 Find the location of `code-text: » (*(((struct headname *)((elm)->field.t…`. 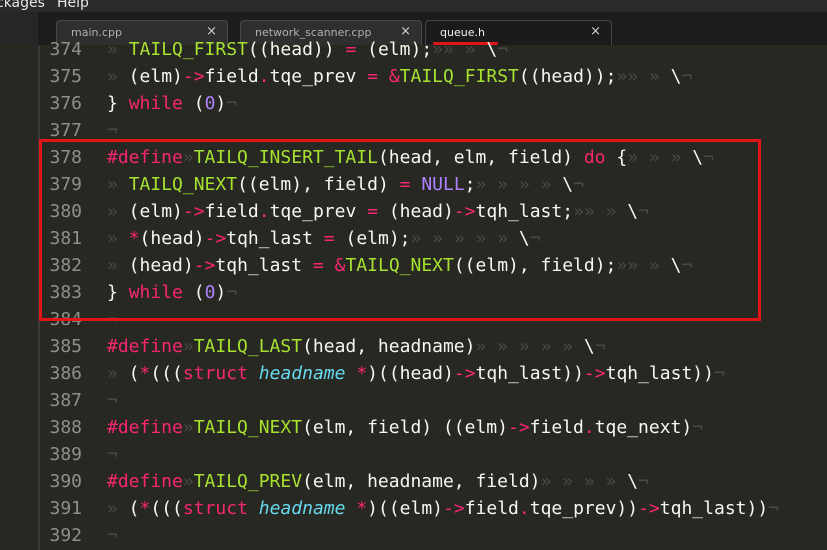

code-text: » (*(((struct headname *)((elm)->field.t… is located at coordinates (443, 508).